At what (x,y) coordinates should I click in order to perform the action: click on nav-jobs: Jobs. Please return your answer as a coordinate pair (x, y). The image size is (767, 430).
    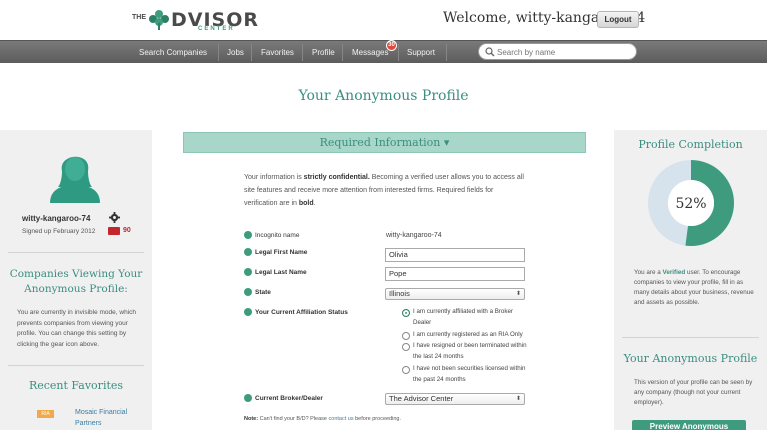
    Looking at the image, I should click on (235, 52).